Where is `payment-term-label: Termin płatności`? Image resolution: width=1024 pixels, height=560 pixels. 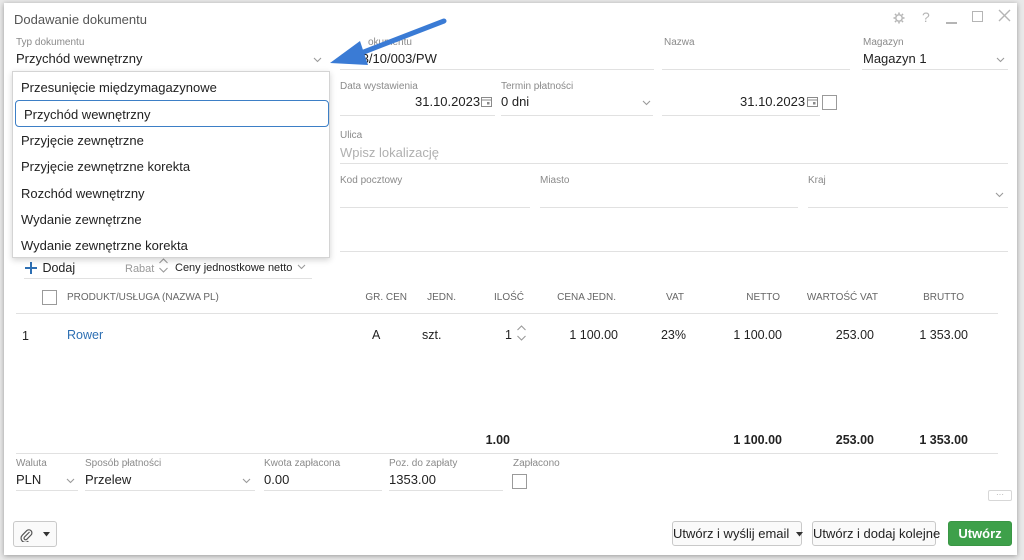
payment-term-label: Termin płatności is located at coordinates (537, 86).